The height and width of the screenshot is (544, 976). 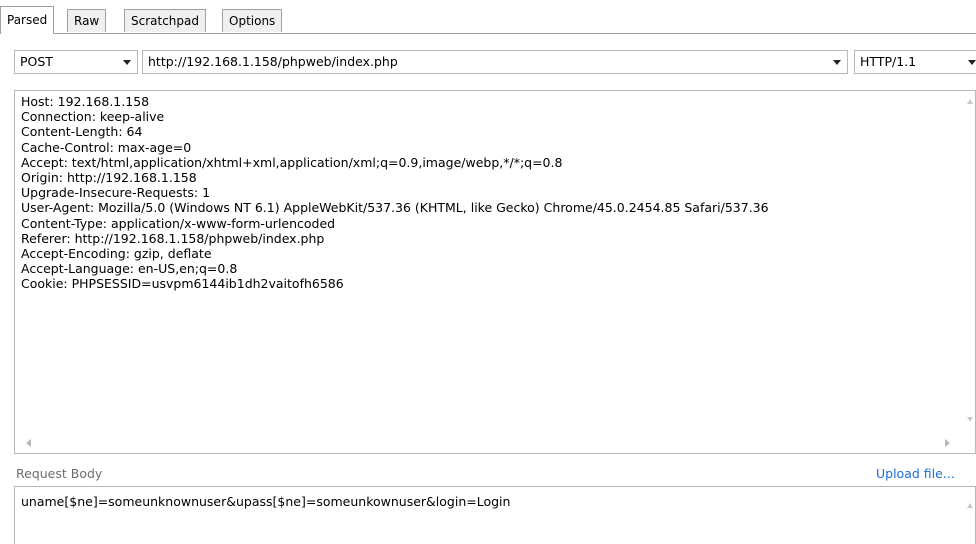 What do you see at coordinates (116, 254) in the screenshot?
I see `header-line: Accept-Encoding: gzip, deflate` at bounding box center [116, 254].